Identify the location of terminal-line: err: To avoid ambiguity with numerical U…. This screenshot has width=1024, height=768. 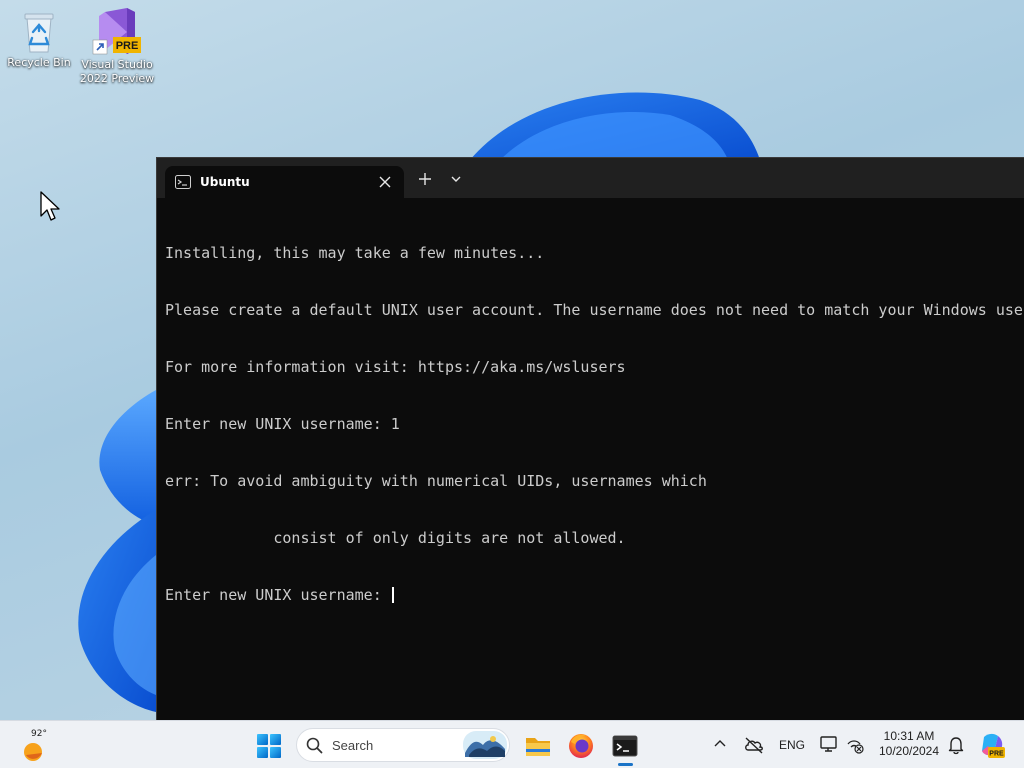
(436, 481).